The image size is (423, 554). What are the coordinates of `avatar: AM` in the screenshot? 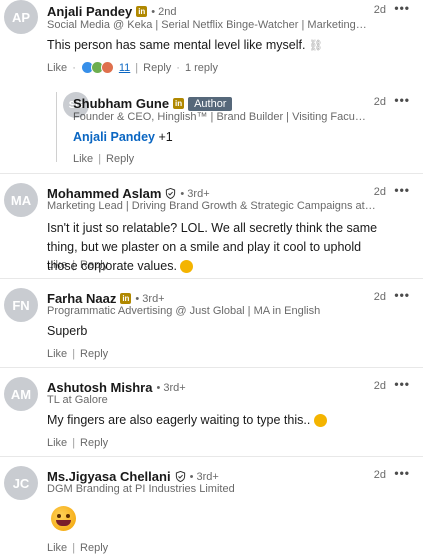 It's located at (21, 394).